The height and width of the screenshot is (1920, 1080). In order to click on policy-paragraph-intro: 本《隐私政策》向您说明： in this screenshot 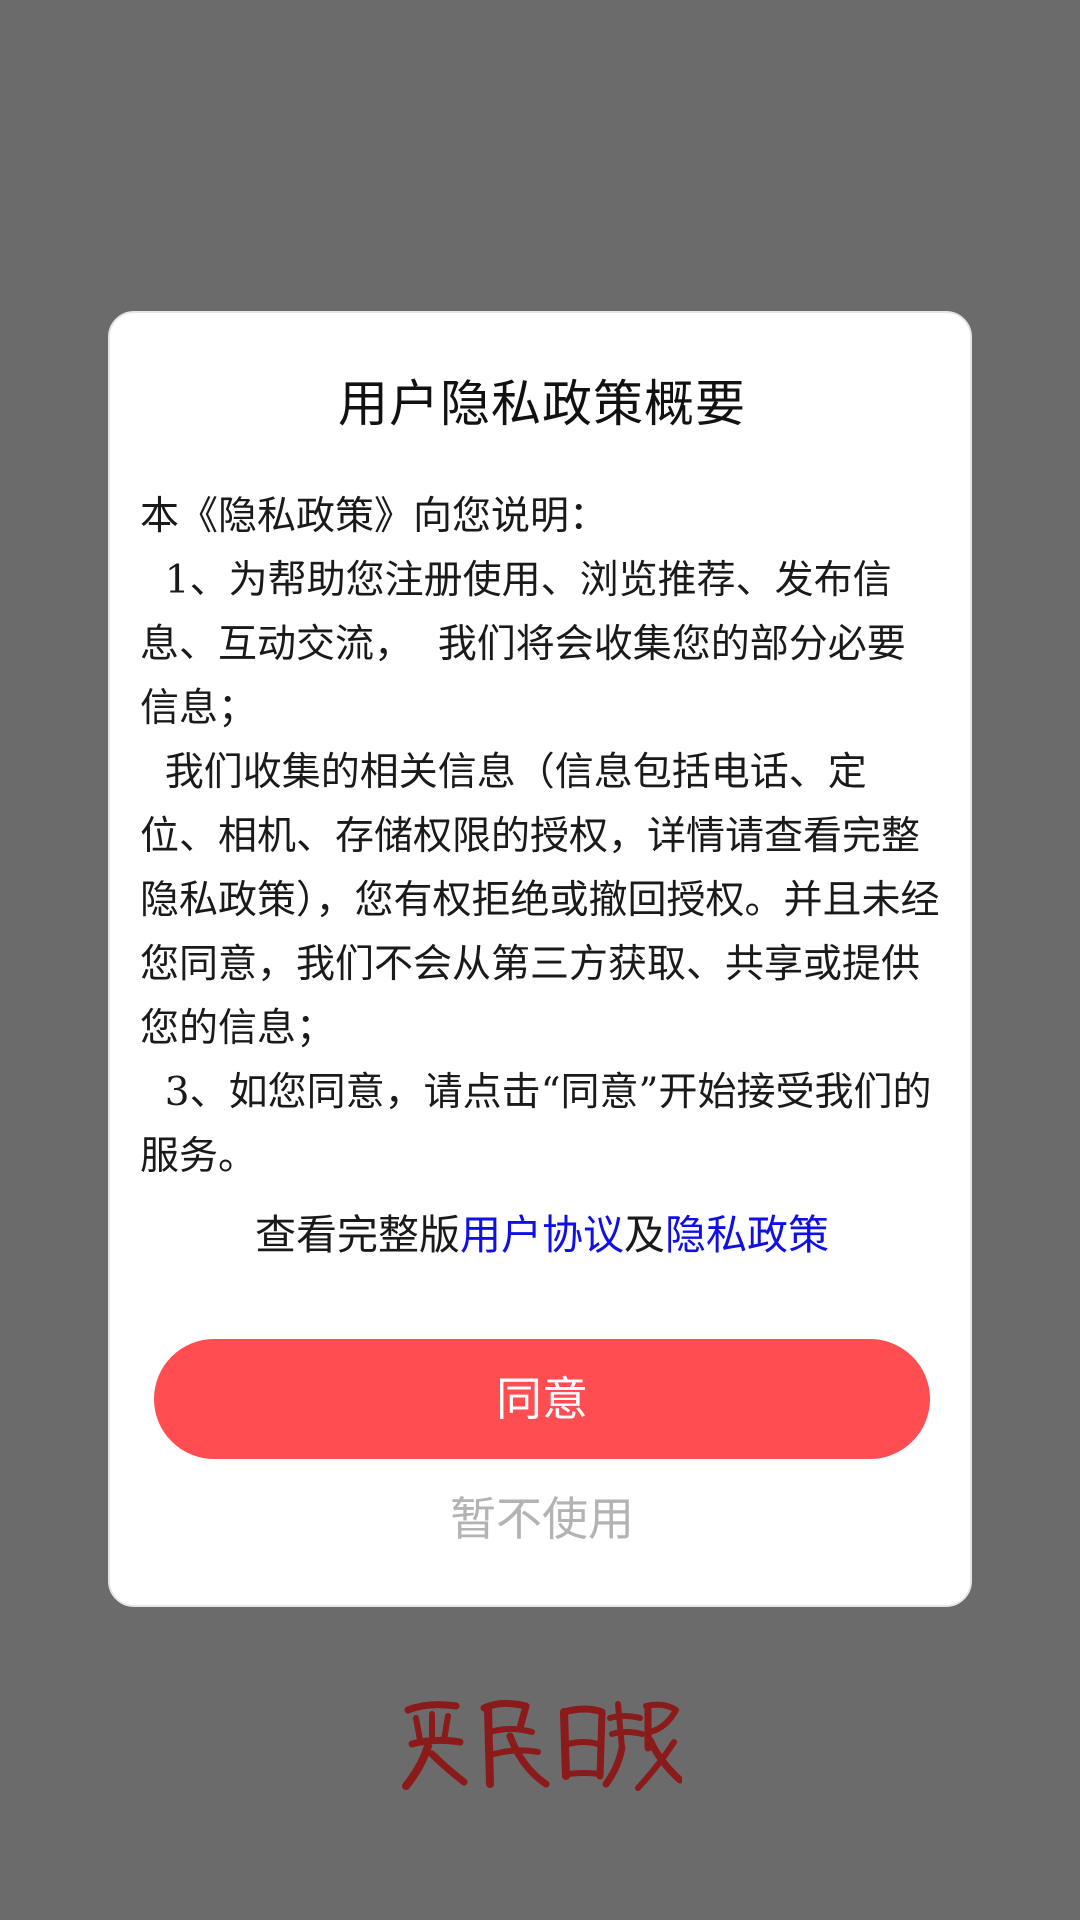, I will do `click(374, 516)`.